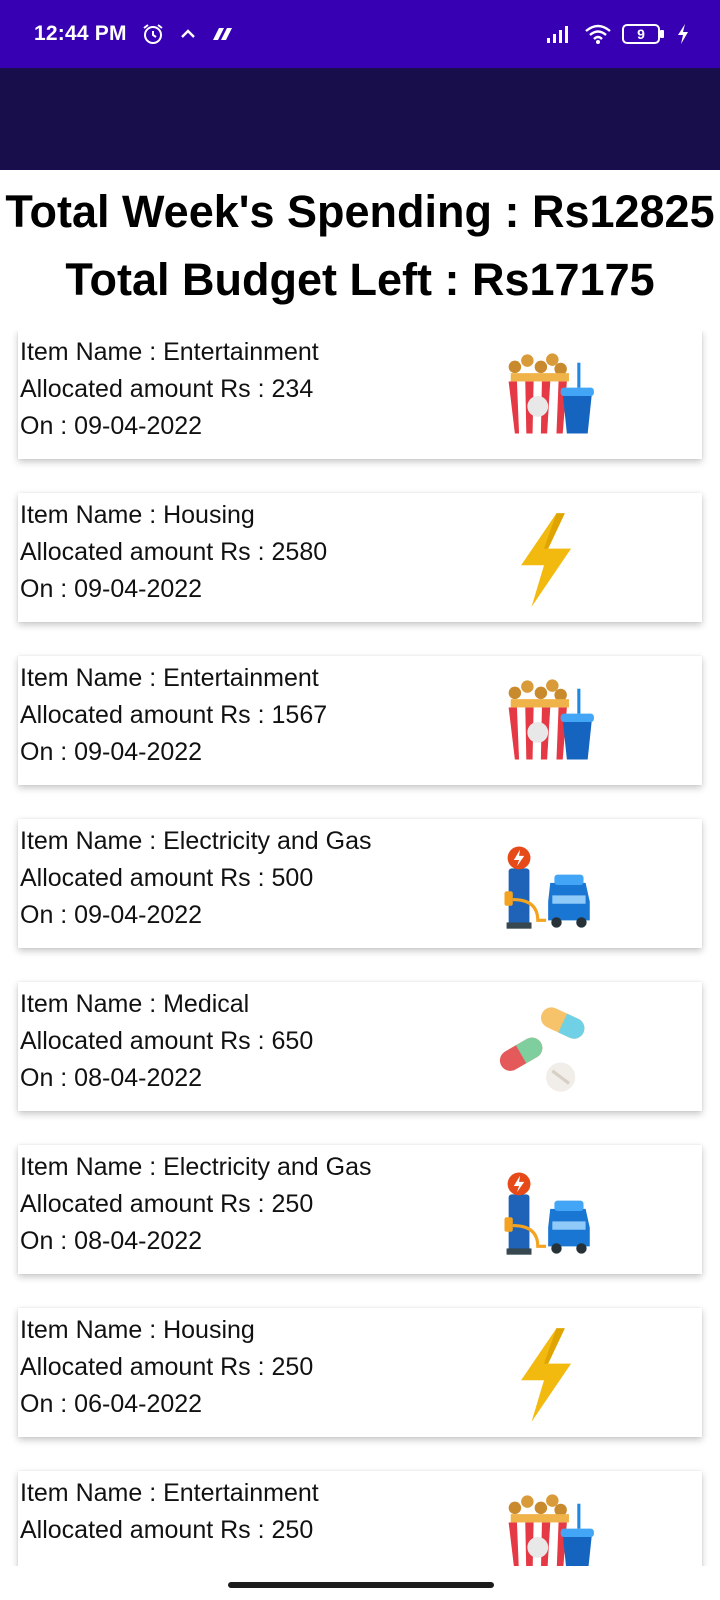 The width and height of the screenshot is (720, 1600). I want to click on pills-icon, so click(544, 1048).